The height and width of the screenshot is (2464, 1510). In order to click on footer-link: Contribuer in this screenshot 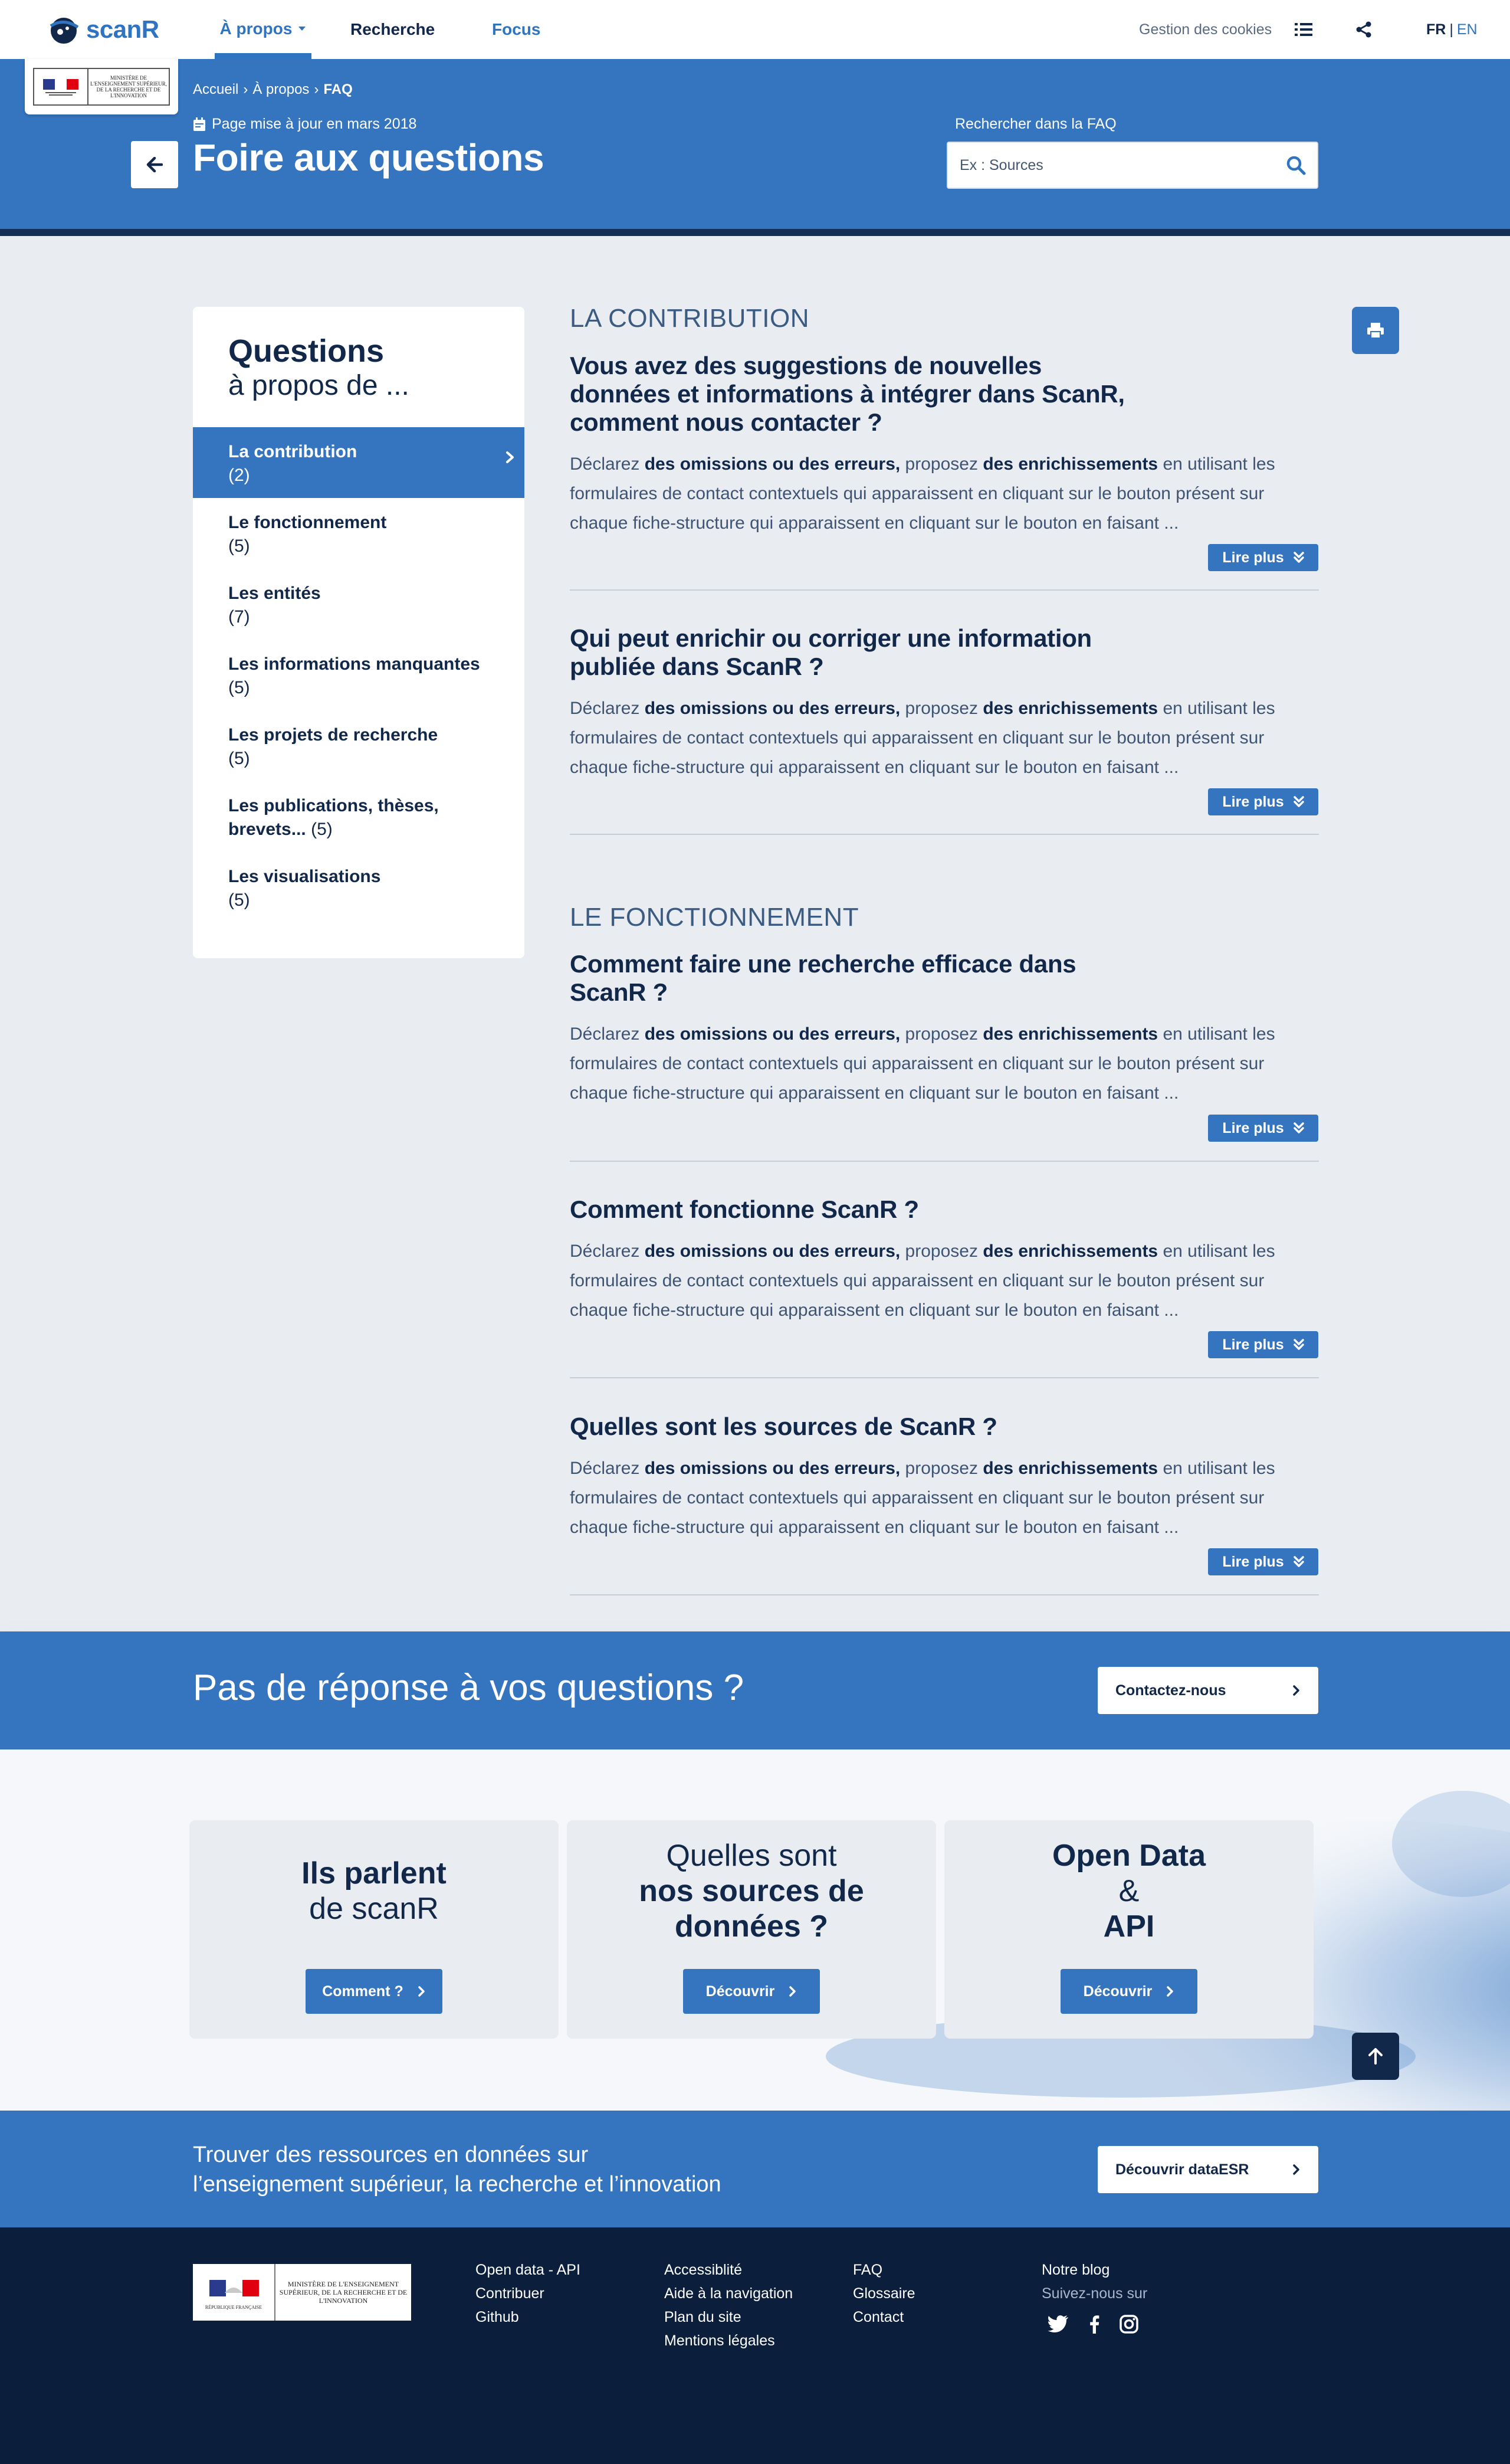, I will do `click(527, 2293)`.